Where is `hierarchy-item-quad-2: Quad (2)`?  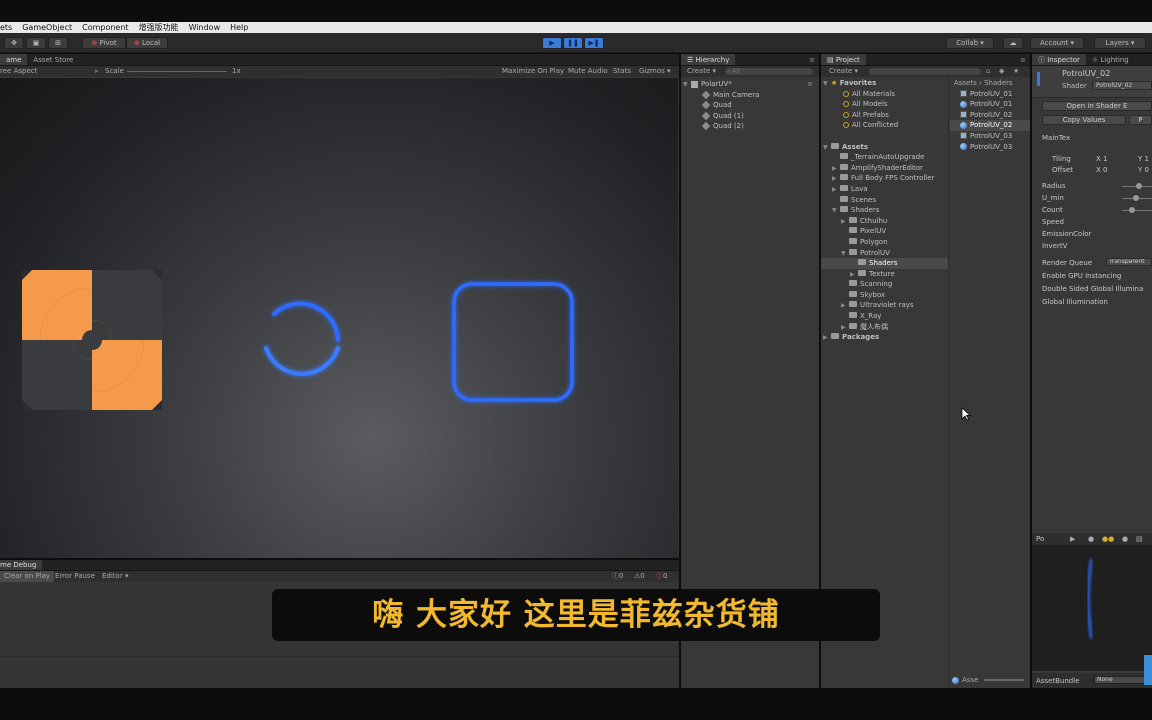 hierarchy-item-quad-2: Quad (2) is located at coordinates (750, 126).